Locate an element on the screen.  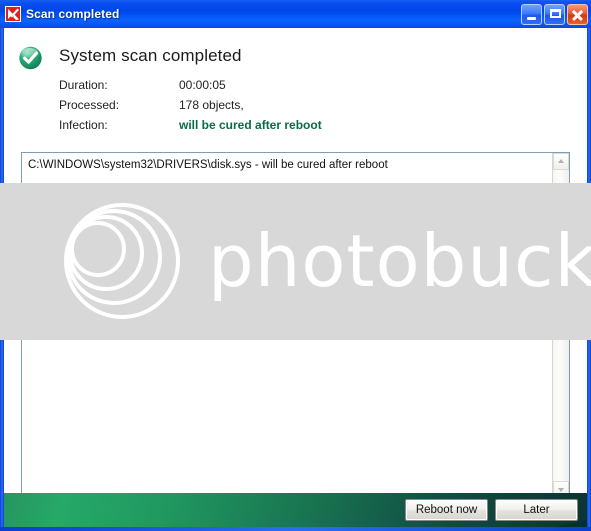
info-row-duration: Duration: 00:00:05 is located at coordinates (309, 88).